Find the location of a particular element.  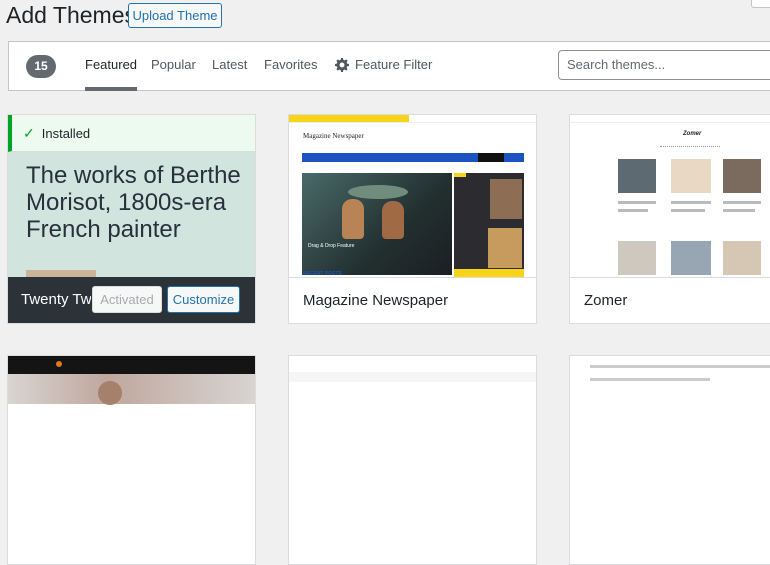

preview-hero-caption: Drag & Drop Feature is located at coordinates (331, 246).